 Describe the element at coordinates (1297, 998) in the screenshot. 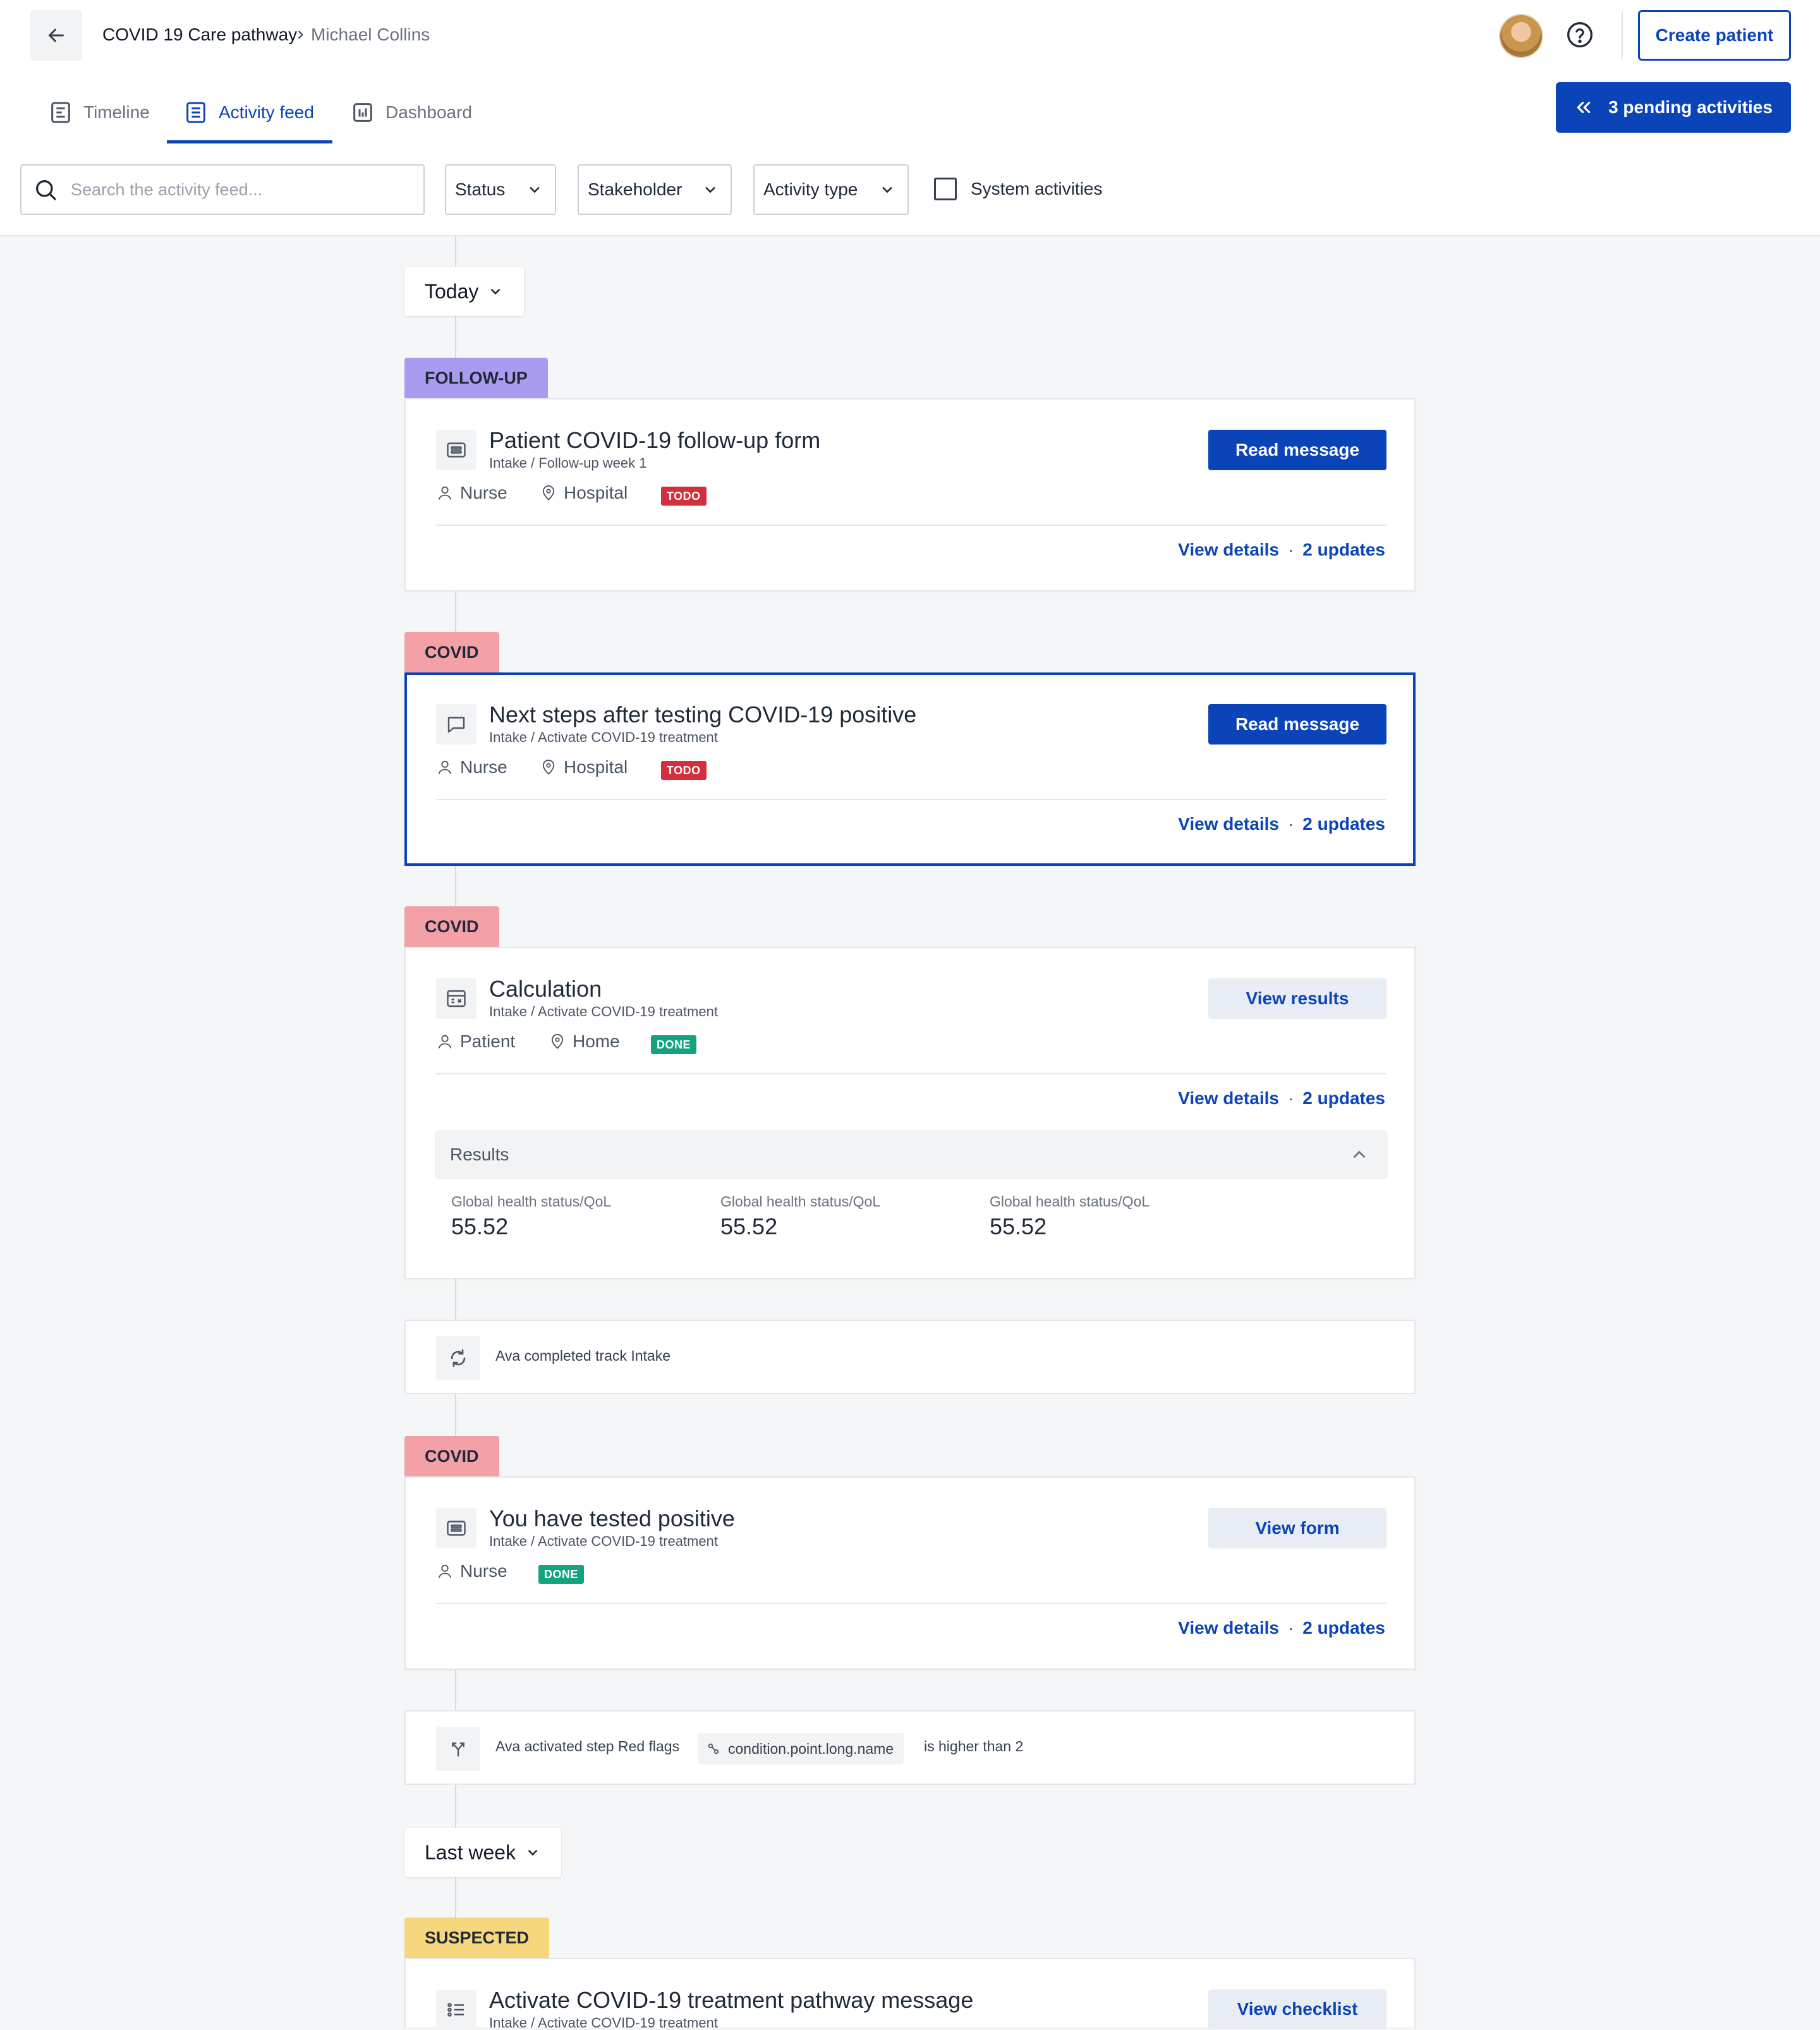

I see `view-results-button: View results` at that location.